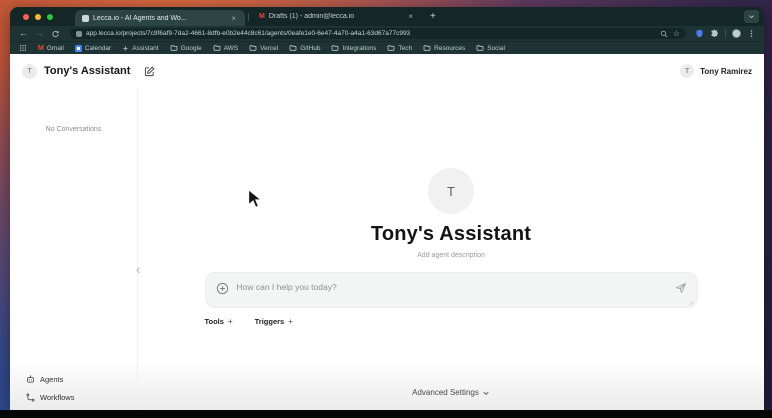 The height and width of the screenshot is (418, 772). Describe the element at coordinates (664, 34) in the screenshot. I see `zoom-icon` at that location.